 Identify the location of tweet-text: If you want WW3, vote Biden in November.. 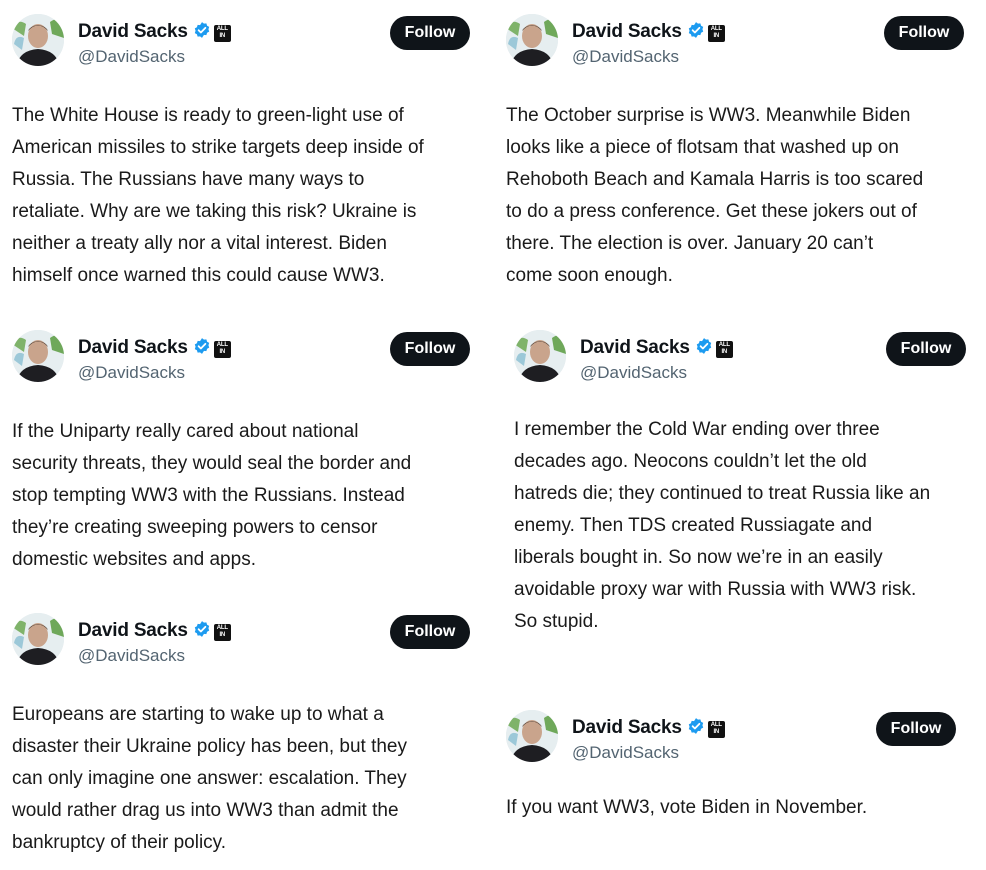
(687, 807).